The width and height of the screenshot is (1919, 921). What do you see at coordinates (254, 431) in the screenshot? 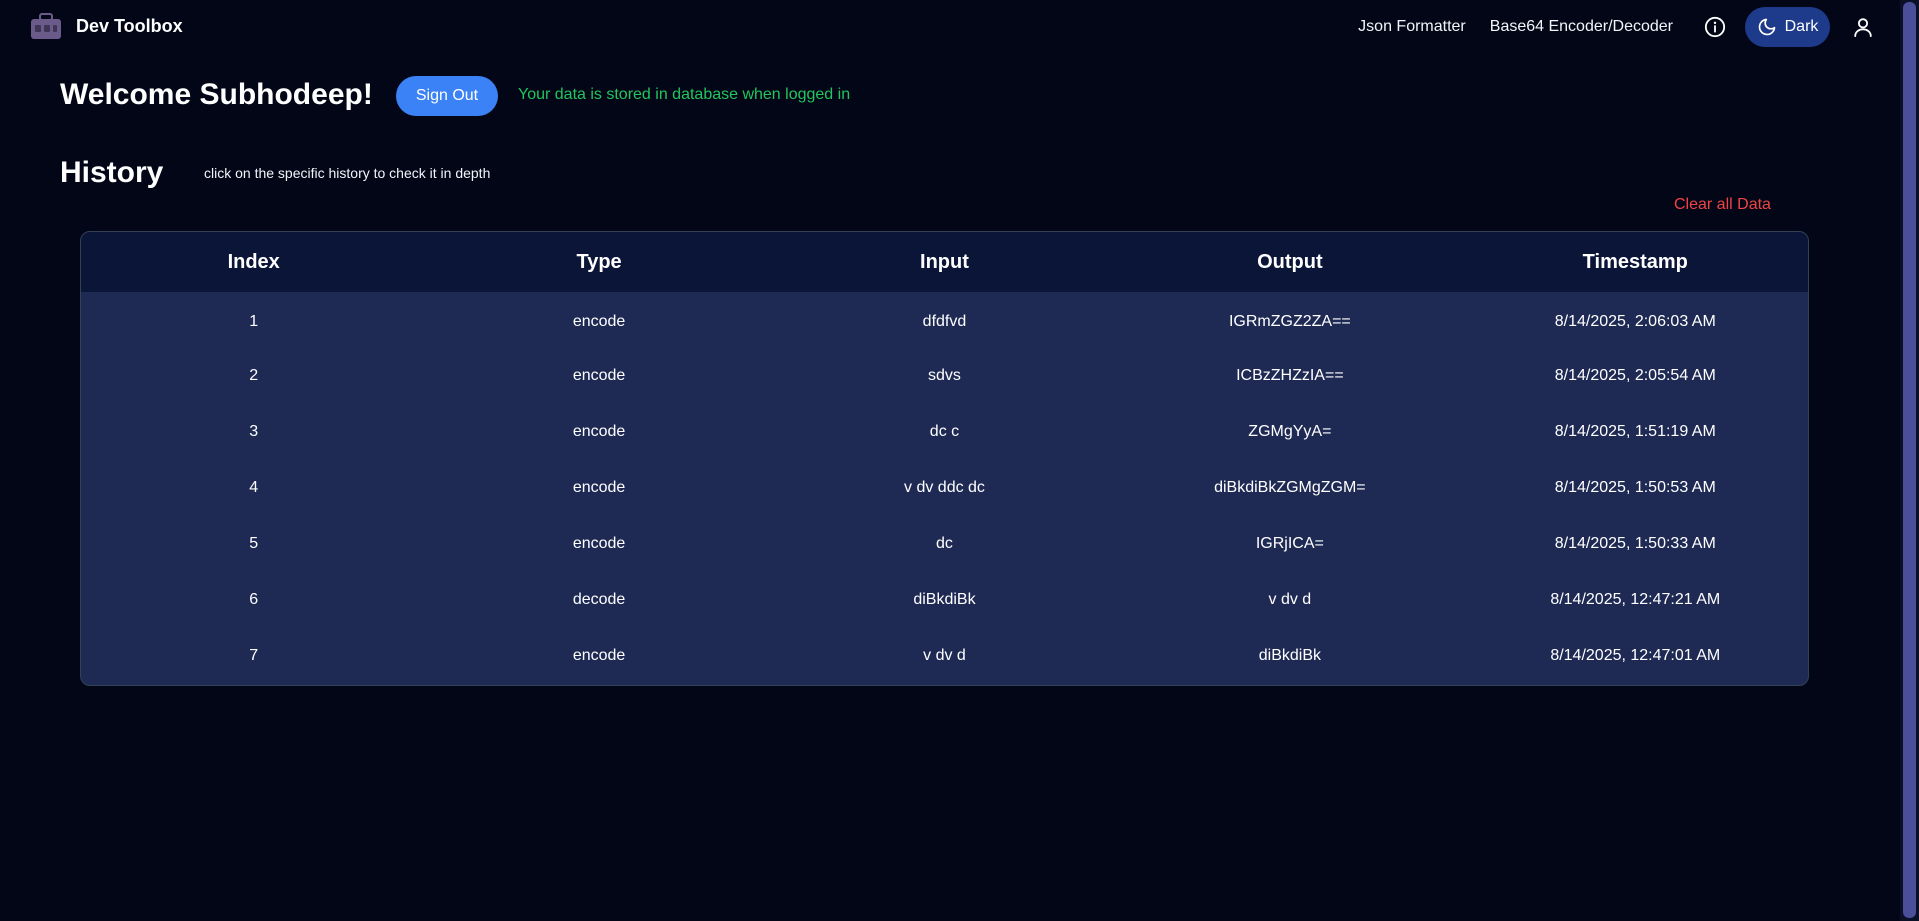
I see `cell-index: 3` at bounding box center [254, 431].